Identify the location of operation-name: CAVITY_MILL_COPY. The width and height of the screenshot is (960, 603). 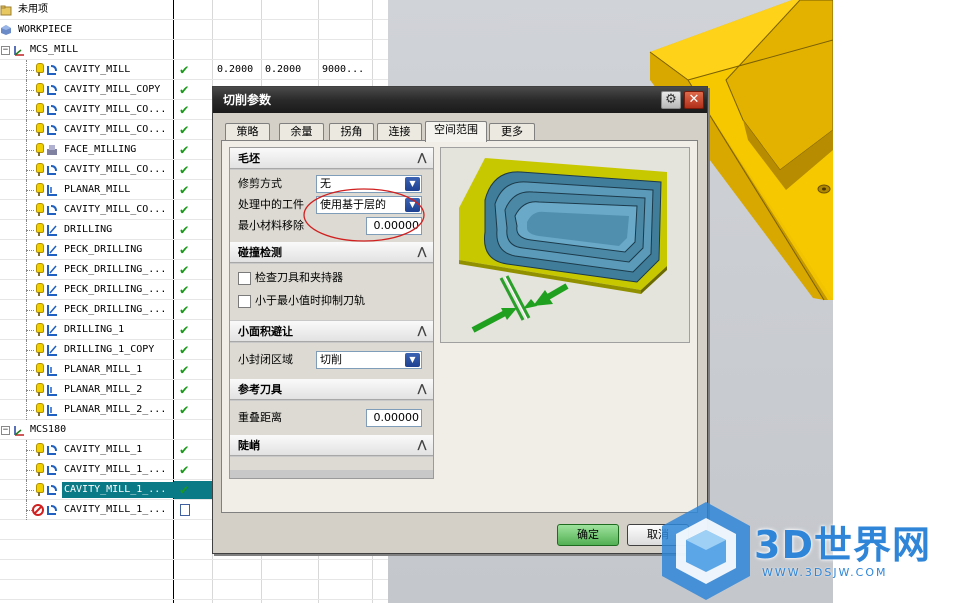
(112, 90).